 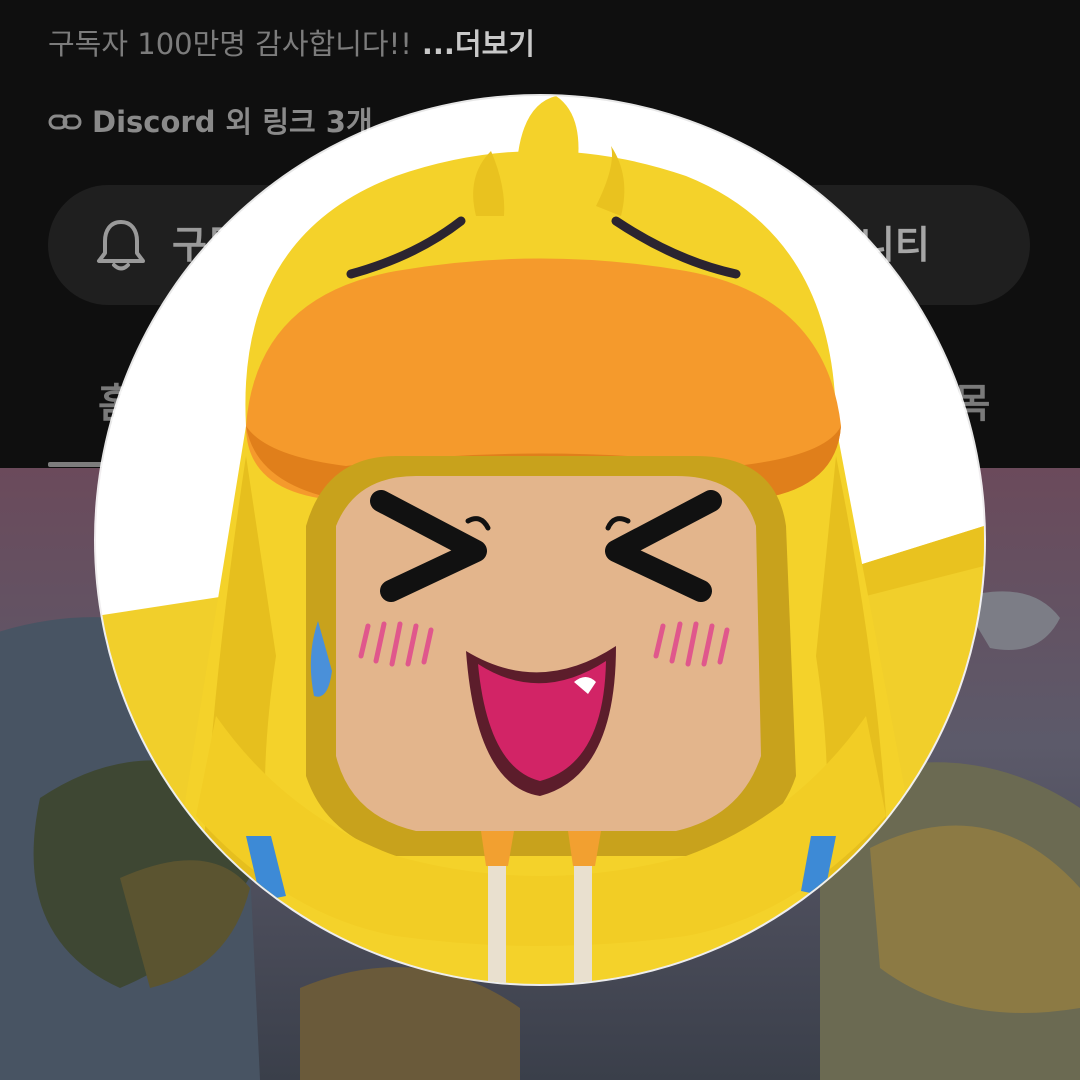 I want to click on channel-links: Discord 외 링크 3개, so click(x=210, y=122).